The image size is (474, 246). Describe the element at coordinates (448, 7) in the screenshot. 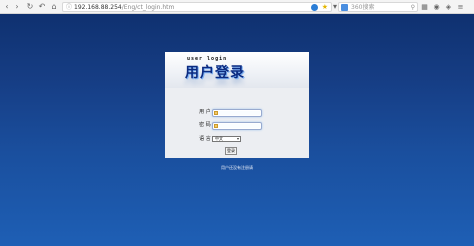

I see `shield-icon: ◈` at that location.